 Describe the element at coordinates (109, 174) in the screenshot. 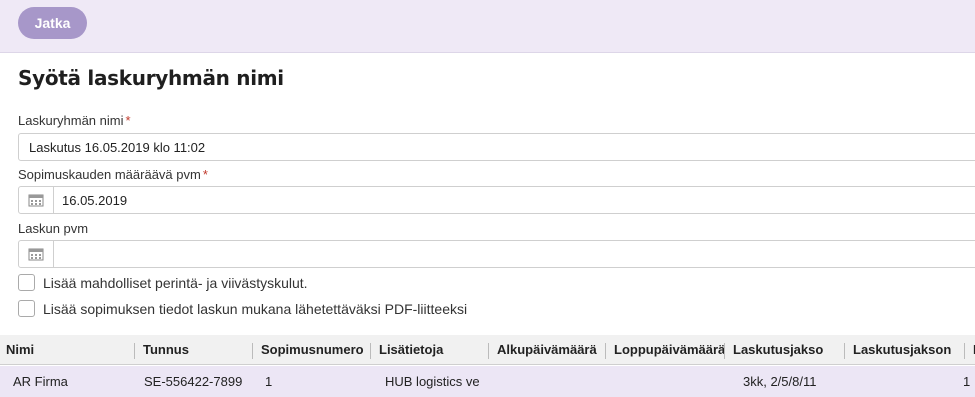

I see `contract-date-label-text: Sopimuskauden määräävä pvm` at that location.